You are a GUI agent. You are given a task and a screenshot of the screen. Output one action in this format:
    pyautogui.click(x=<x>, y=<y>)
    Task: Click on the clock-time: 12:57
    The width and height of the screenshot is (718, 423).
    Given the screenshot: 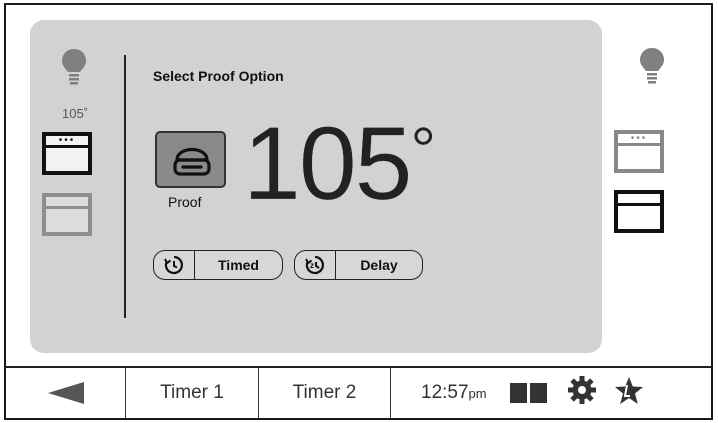 What is the action you would take?
    pyautogui.click(x=445, y=392)
    